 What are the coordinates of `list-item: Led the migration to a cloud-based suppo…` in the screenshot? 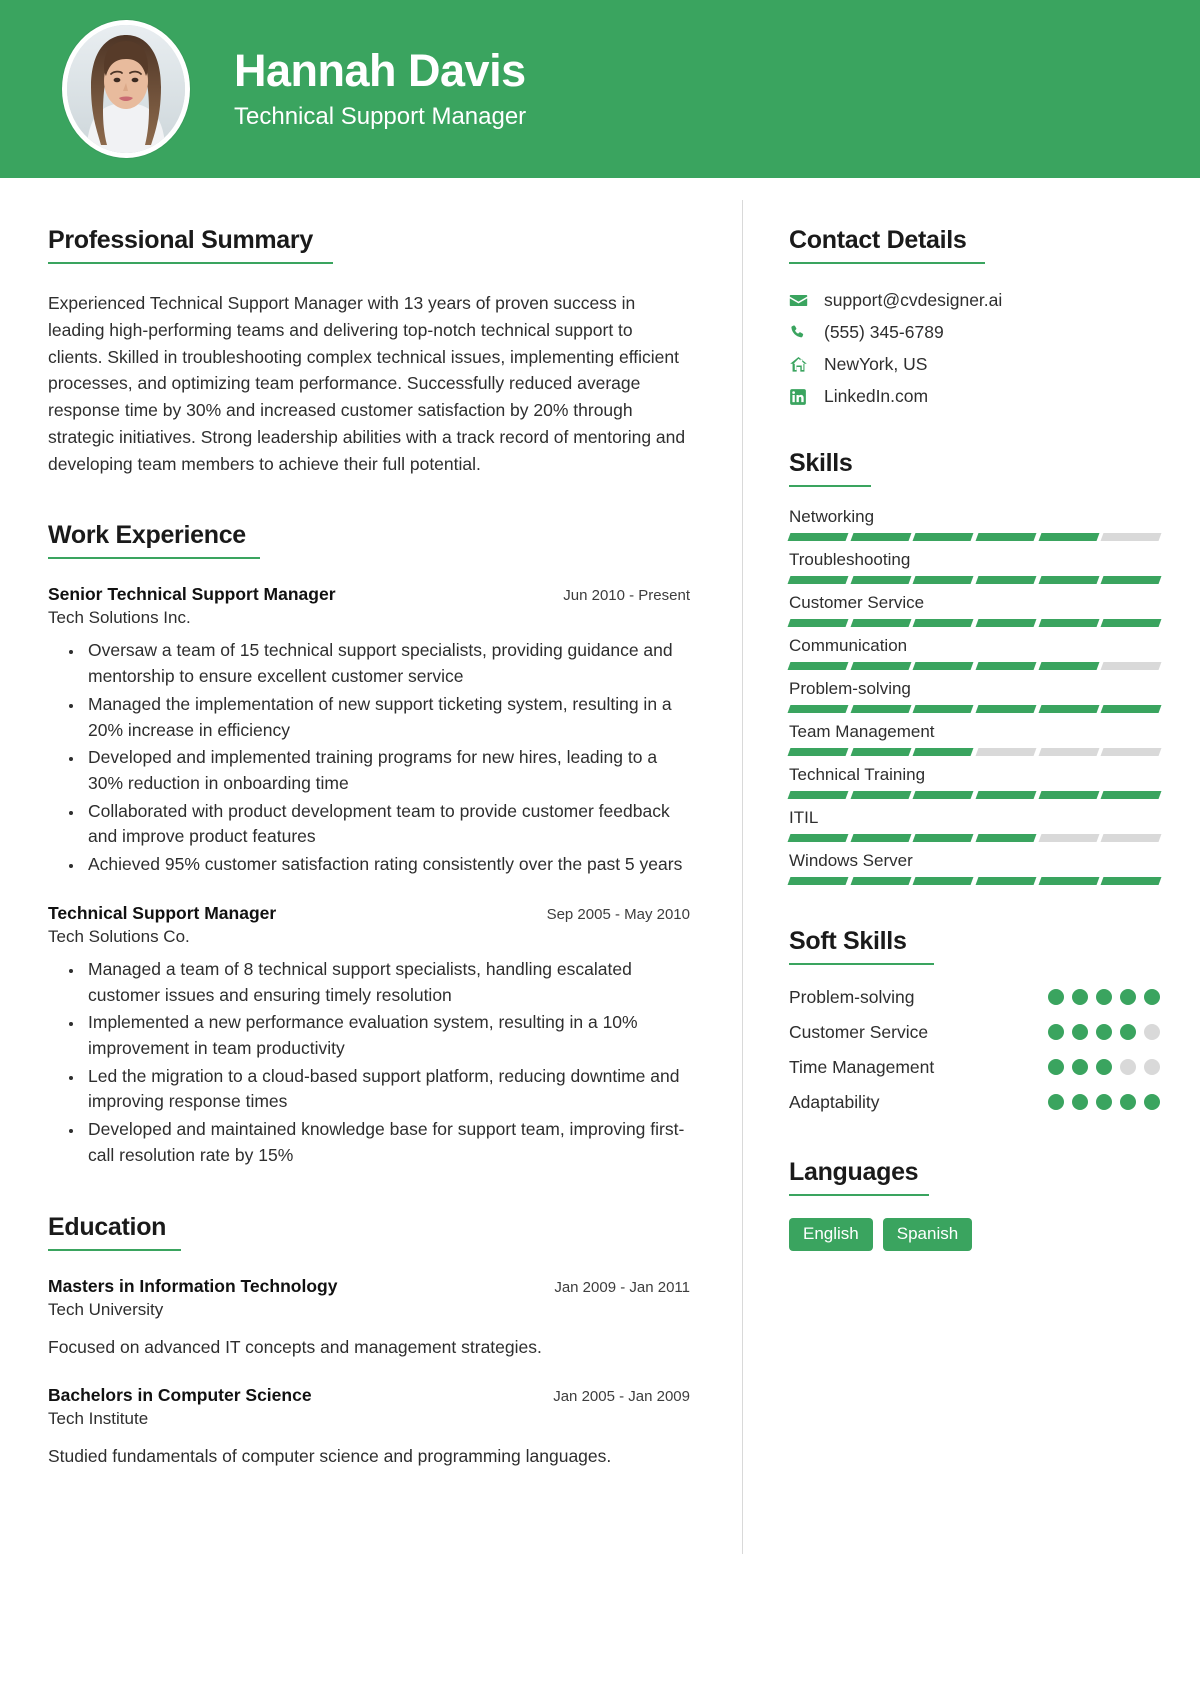 It's located at (387, 1089).